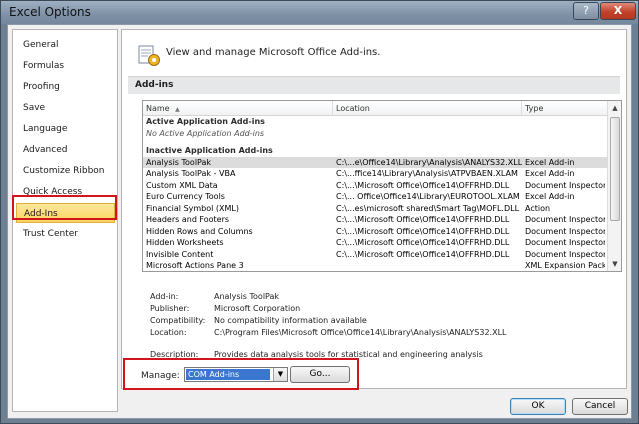 The image size is (639, 424). I want to click on nav-item-language: Language, so click(65, 129).